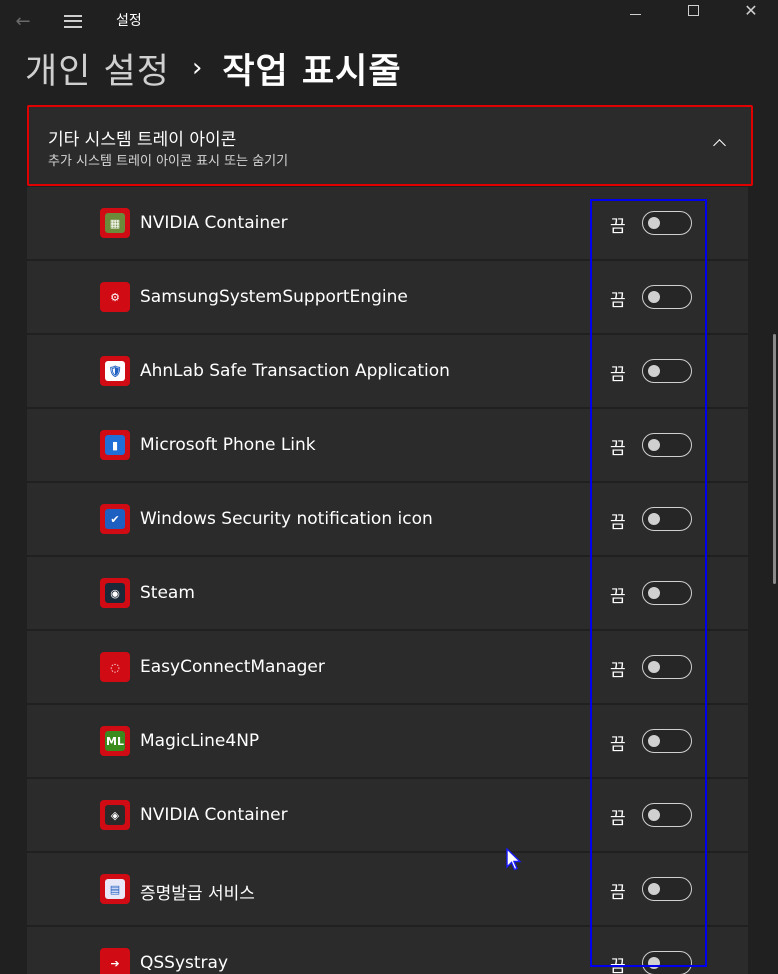 The height and width of the screenshot is (974, 778). I want to click on minimize-icon, so click(635, 10).